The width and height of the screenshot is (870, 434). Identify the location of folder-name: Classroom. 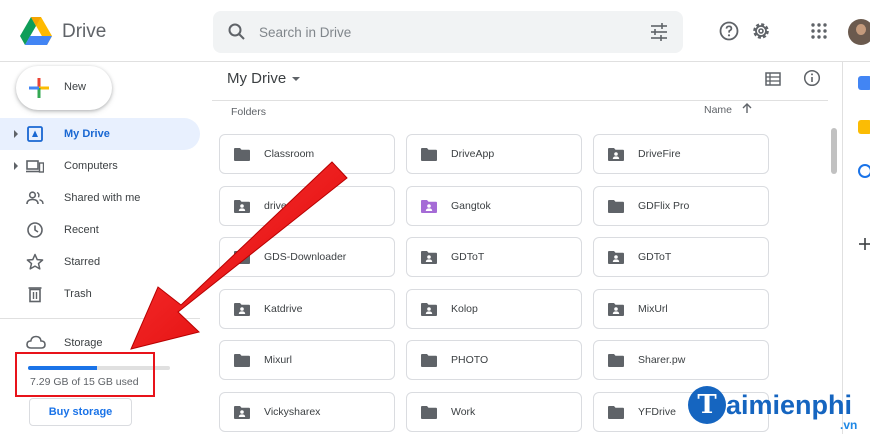
(289, 154).